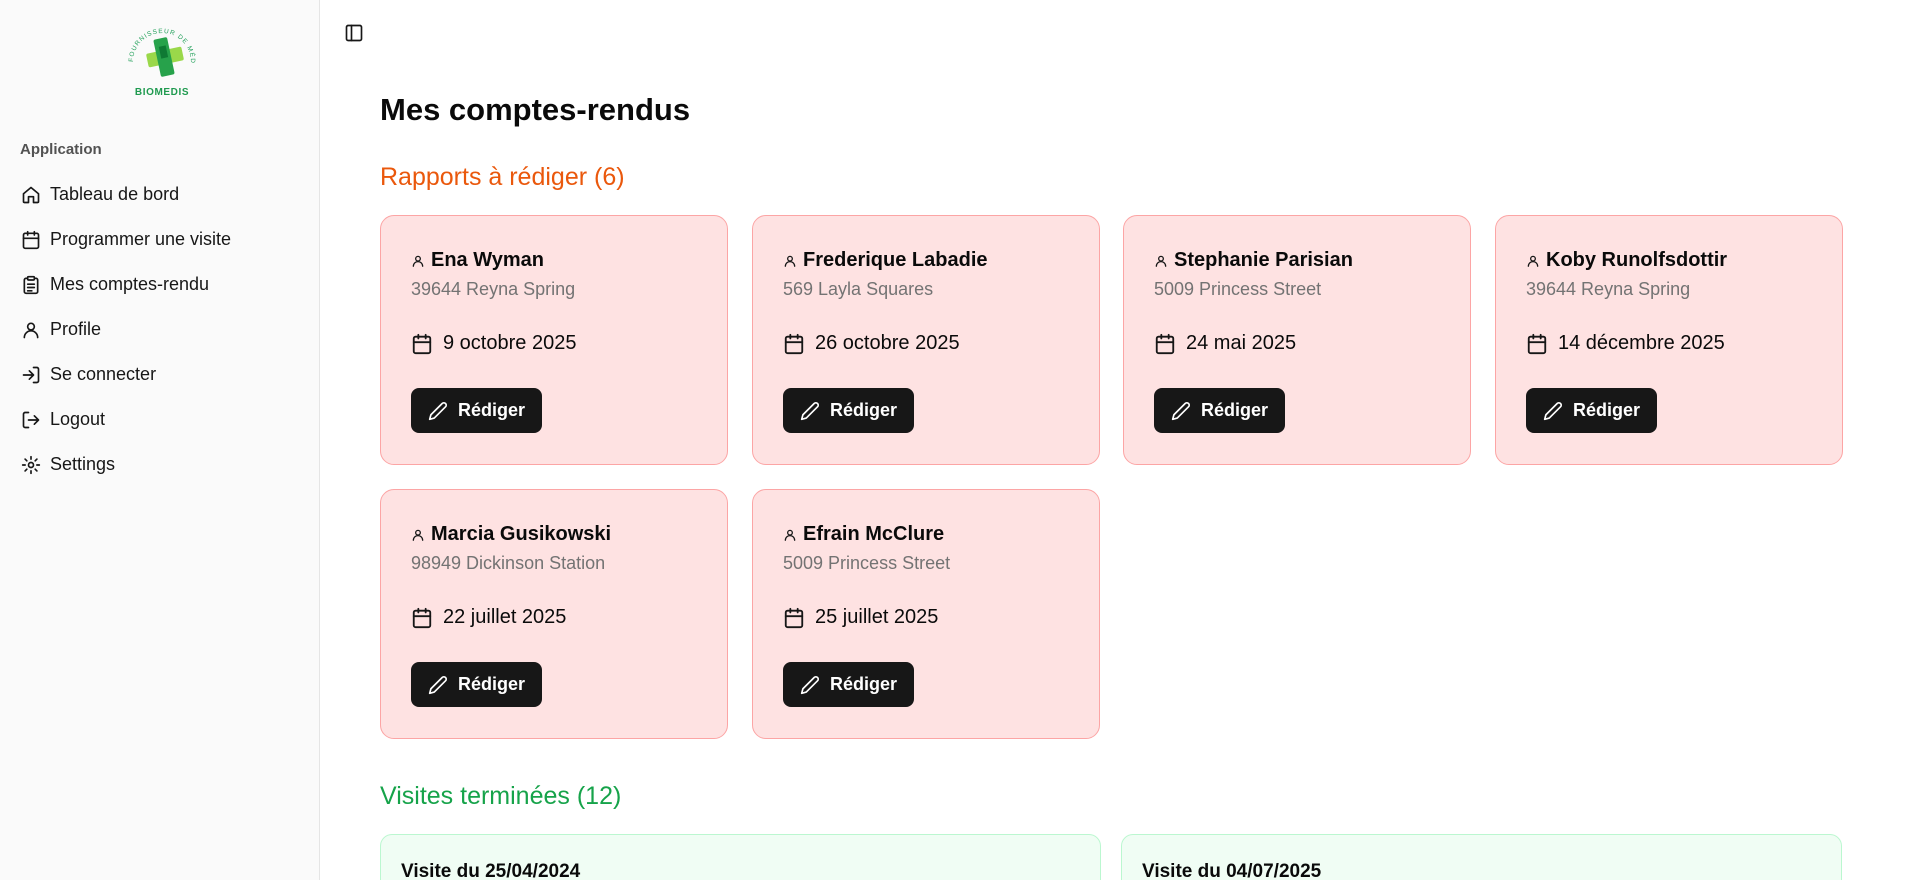 Image resolution: width=1905 pixels, height=880 pixels. Describe the element at coordinates (501, 796) in the screenshot. I see `section-title-completed-visits: Visites terminées (12)` at that location.